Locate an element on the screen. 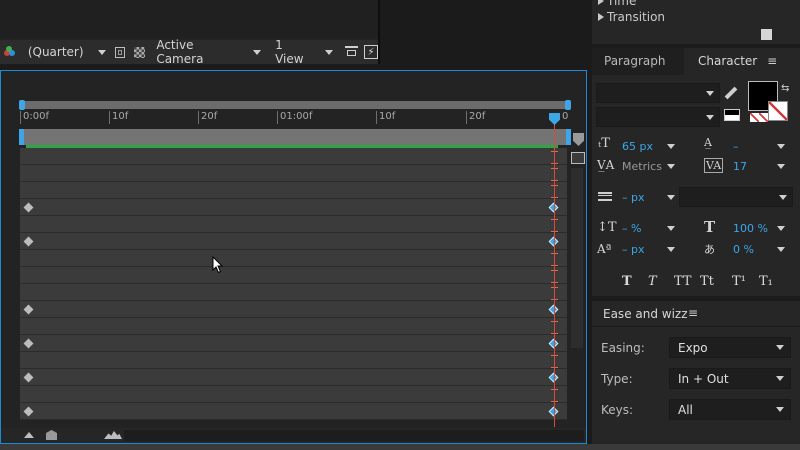  toggle-pixel-aspect-icon is located at coordinates (352, 52).